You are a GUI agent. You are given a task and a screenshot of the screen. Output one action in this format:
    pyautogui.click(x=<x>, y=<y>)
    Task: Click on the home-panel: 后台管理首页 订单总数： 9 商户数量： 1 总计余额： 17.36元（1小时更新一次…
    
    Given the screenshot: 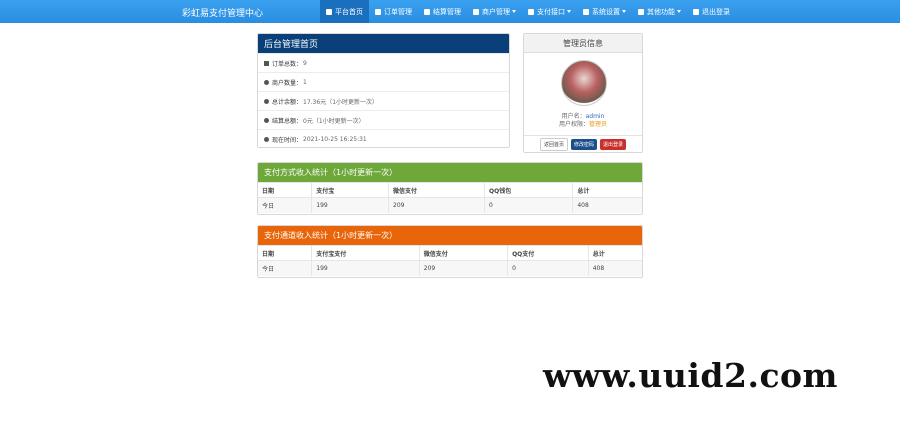 What is the action you would take?
    pyautogui.click(x=383, y=90)
    